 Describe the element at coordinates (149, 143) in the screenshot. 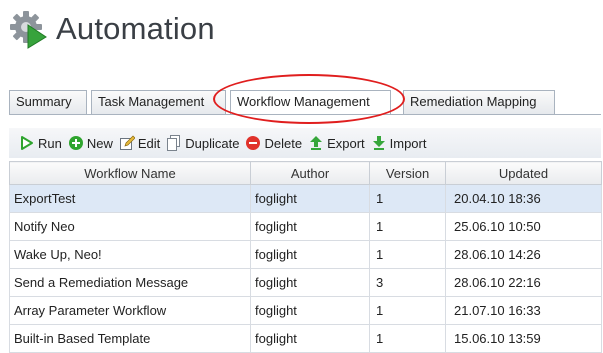

I see `edit-label: Edit` at that location.